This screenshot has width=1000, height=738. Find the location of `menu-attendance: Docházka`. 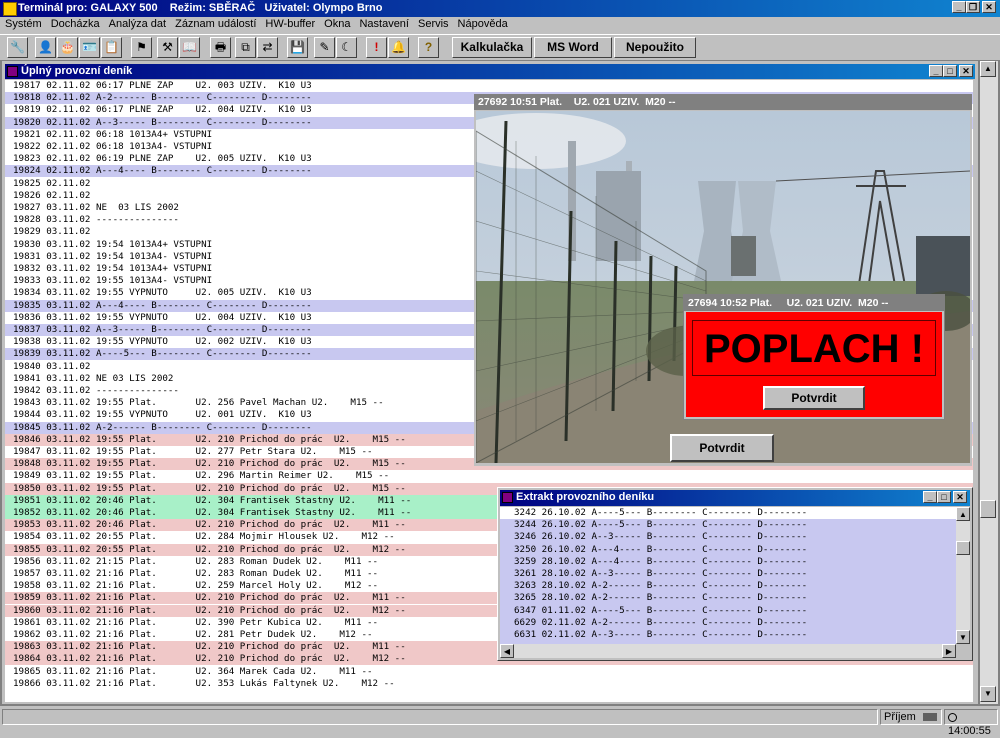

menu-attendance: Docházka is located at coordinates (75, 23).